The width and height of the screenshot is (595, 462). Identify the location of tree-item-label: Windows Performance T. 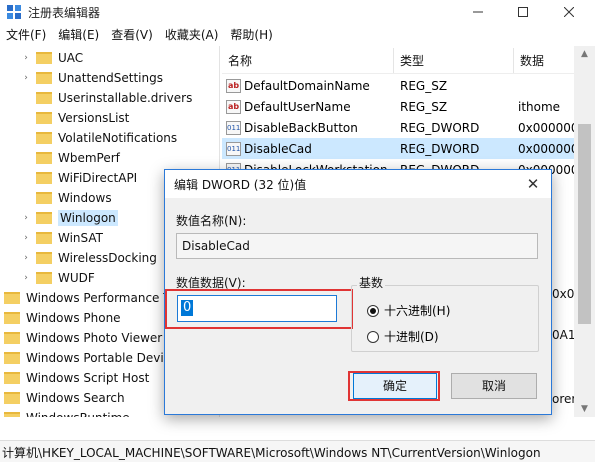
(98, 298).